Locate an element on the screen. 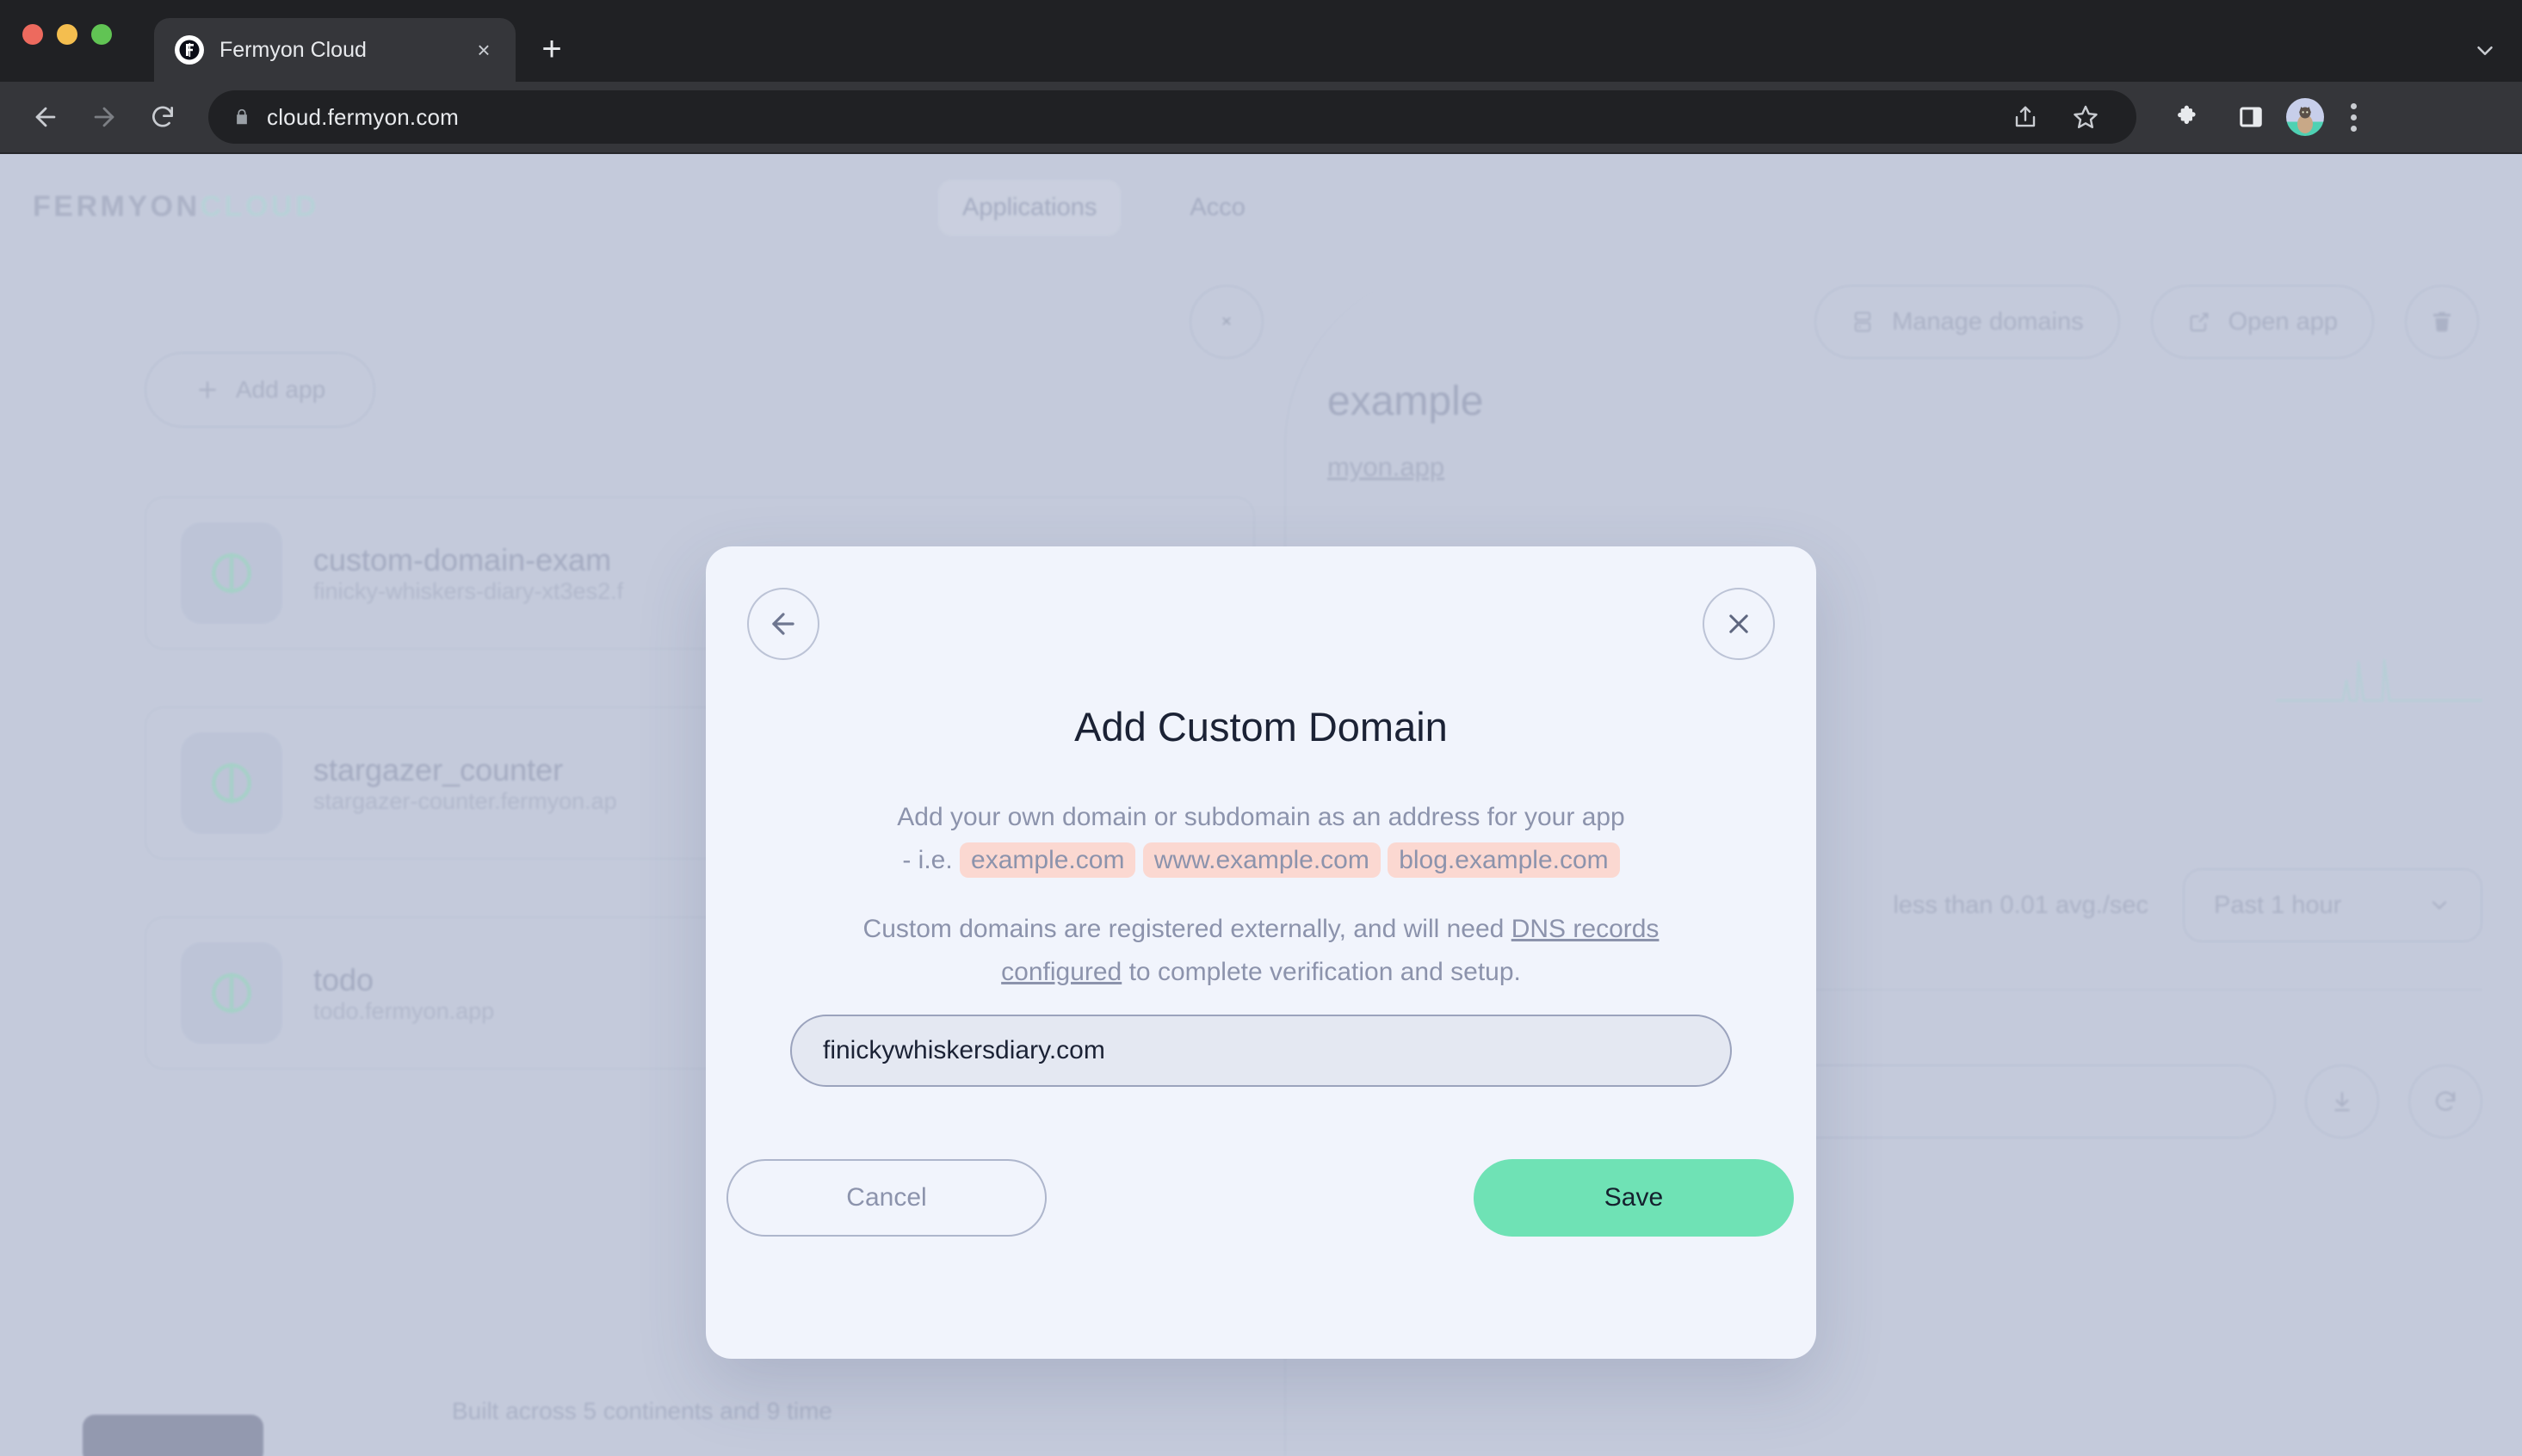 The width and height of the screenshot is (2522, 1456). modal-title: Add Custom Domain is located at coordinates (1261, 727).